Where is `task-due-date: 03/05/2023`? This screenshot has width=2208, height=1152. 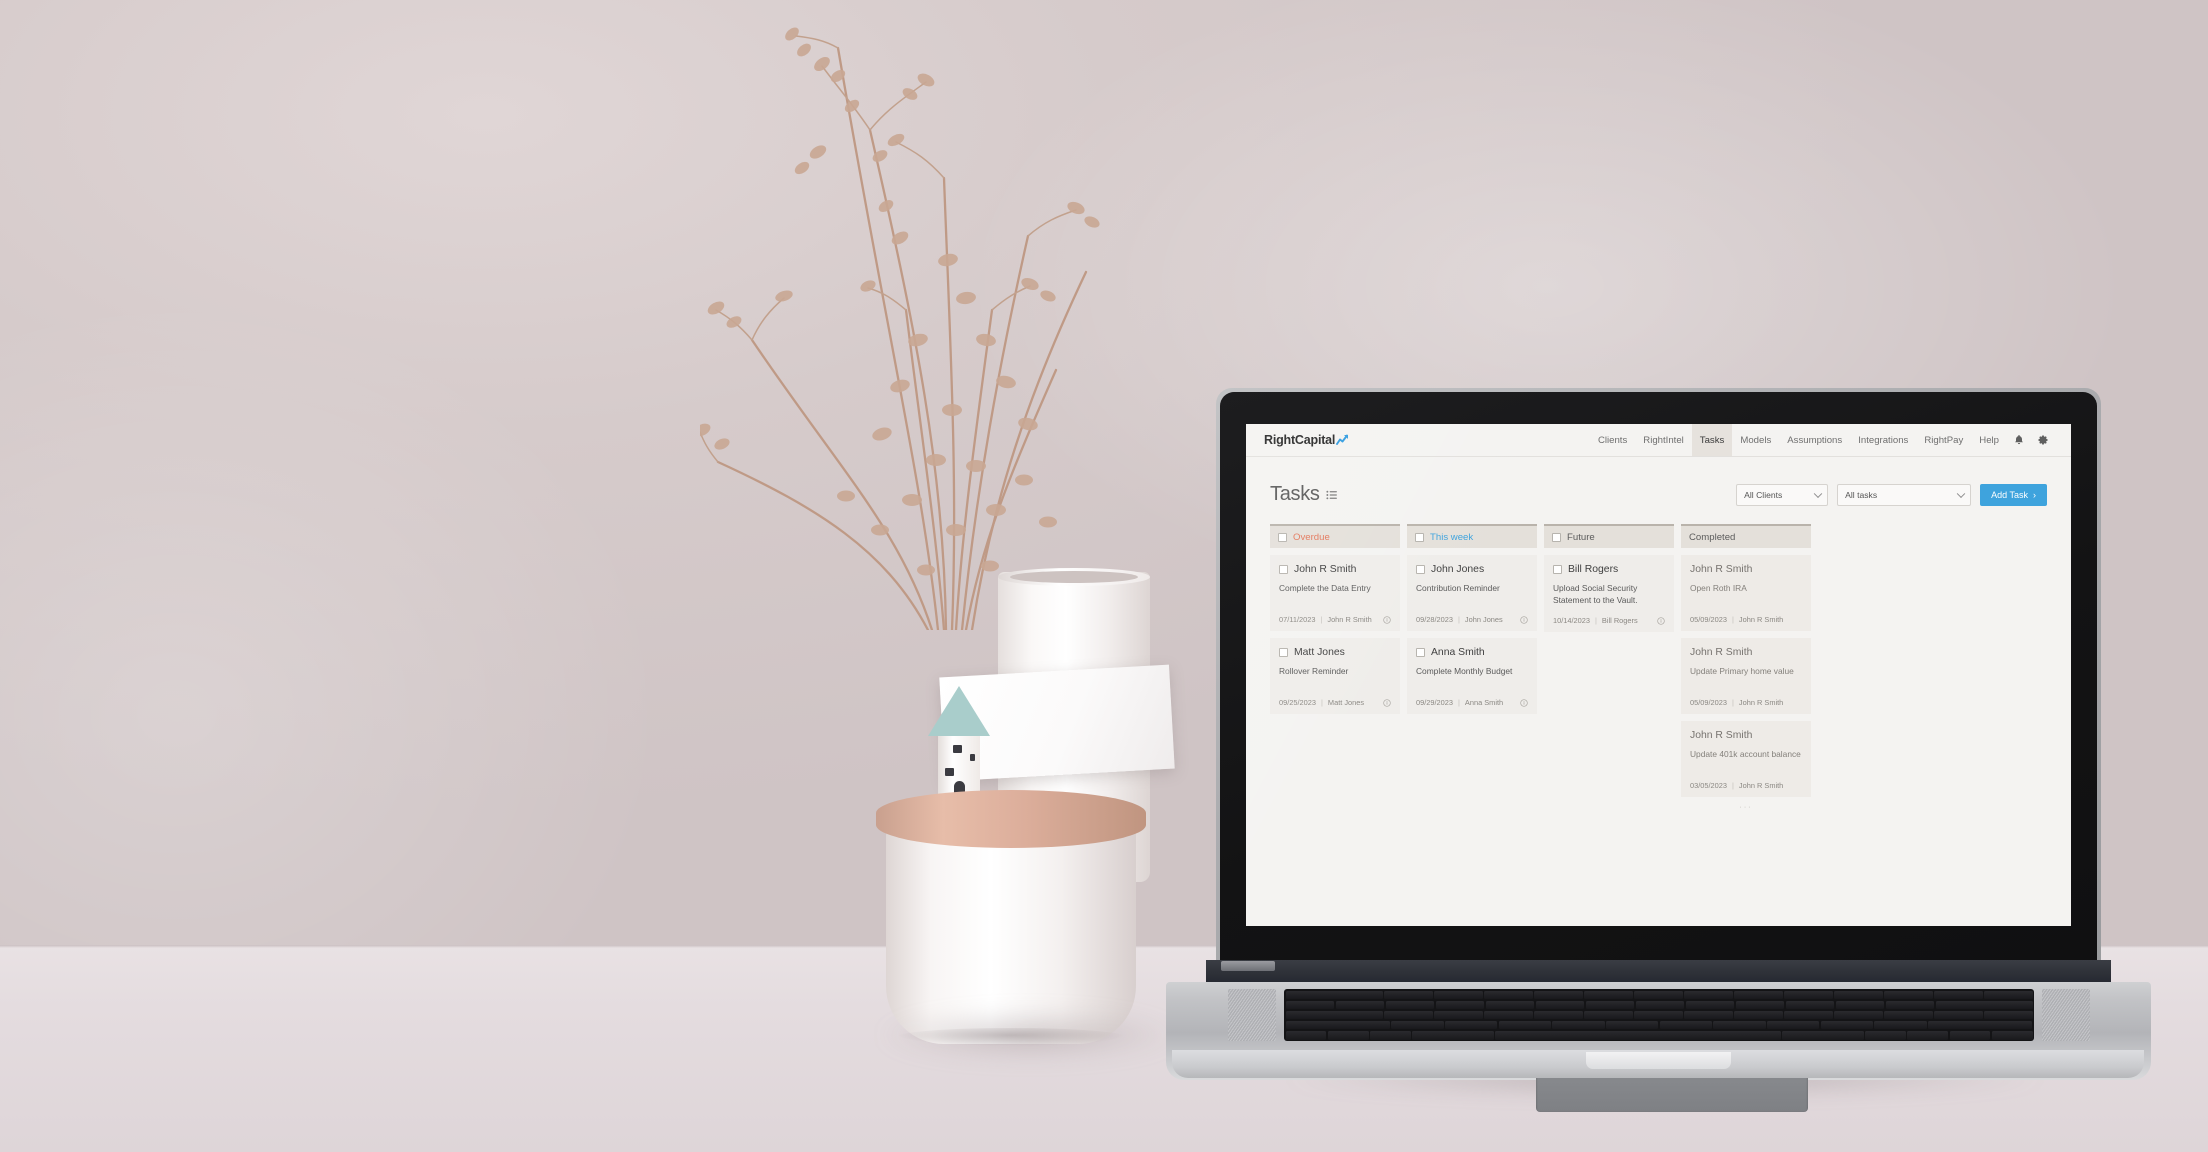
task-due-date: 03/05/2023 is located at coordinates (1708, 785).